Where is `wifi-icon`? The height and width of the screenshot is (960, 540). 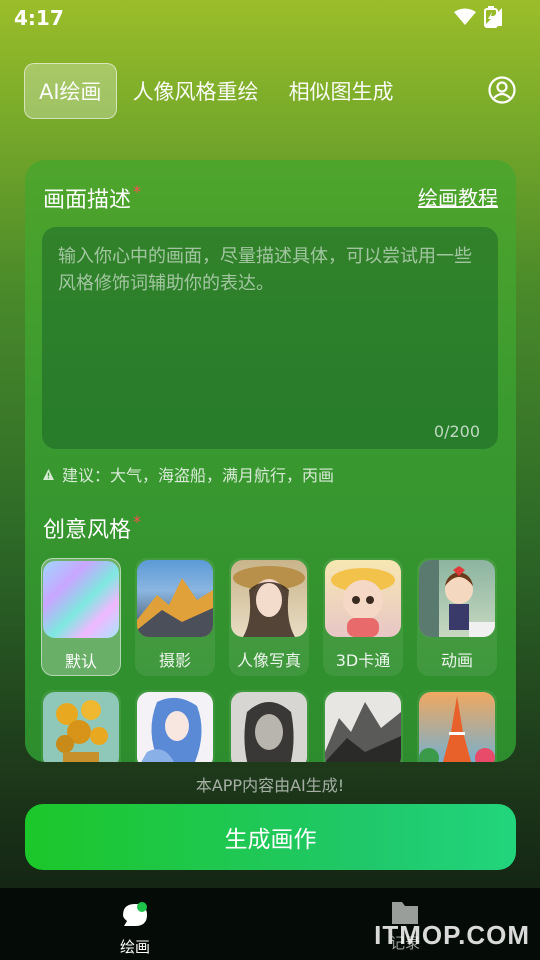
wifi-icon is located at coordinates (465, 16).